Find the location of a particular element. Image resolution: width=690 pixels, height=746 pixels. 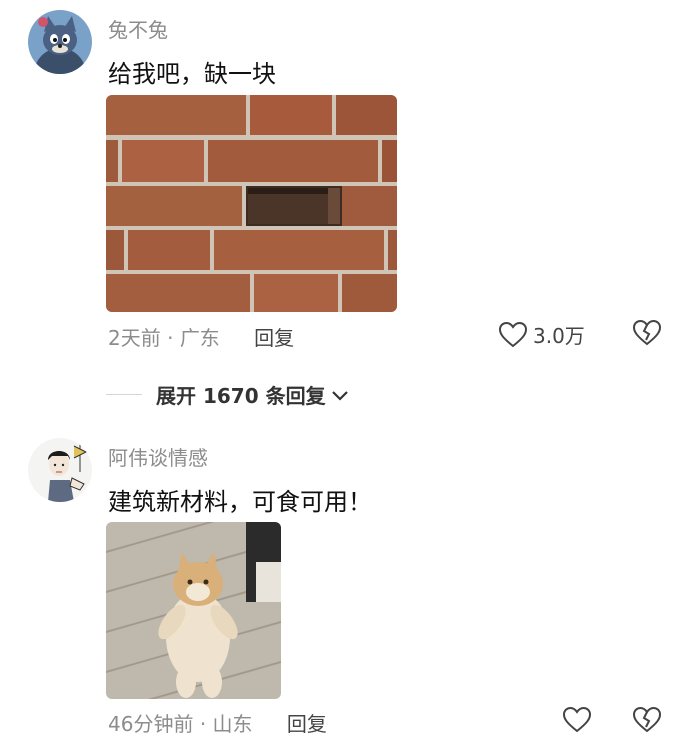

comment-meta: 2天前 · 广东 回复 is located at coordinates (201, 336).